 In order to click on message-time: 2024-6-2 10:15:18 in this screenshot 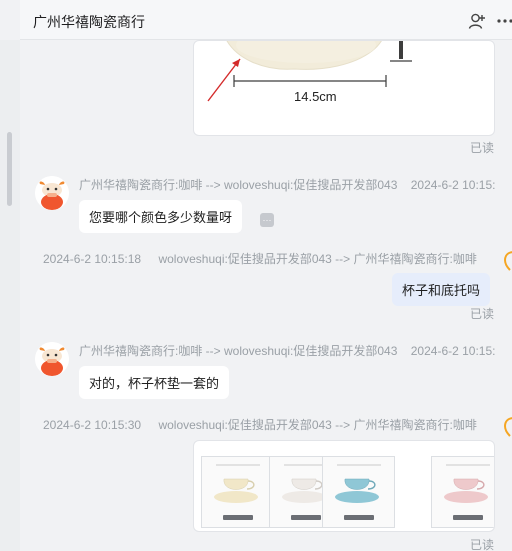, I will do `click(92, 259)`.